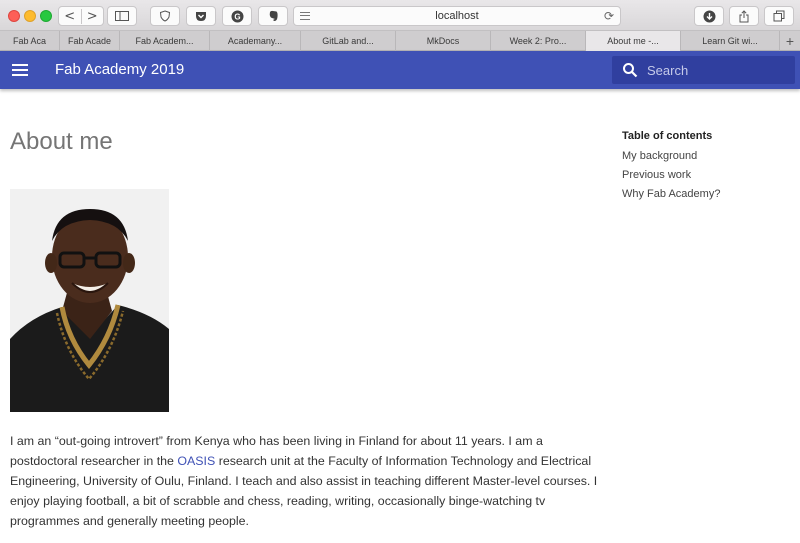  I want to click on evernote-icon, so click(273, 15).